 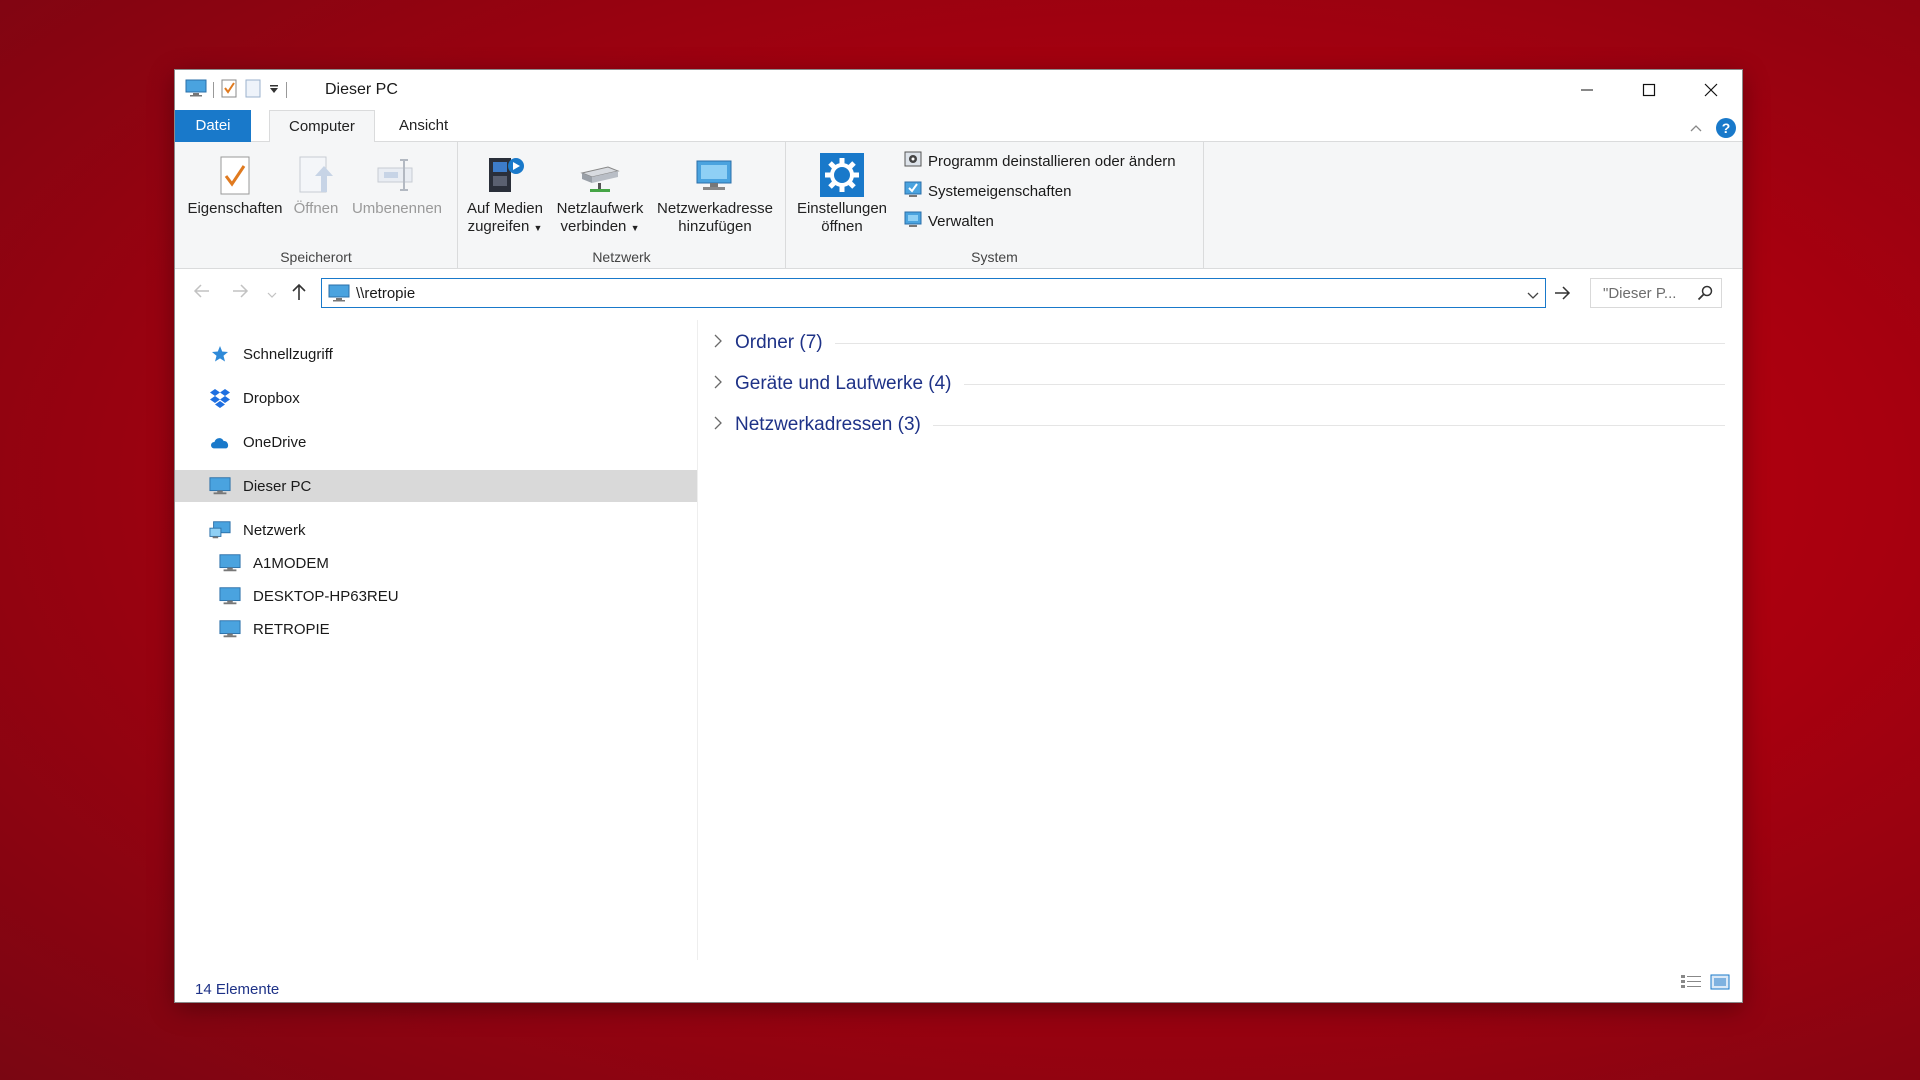 I want to click on nav-item-label: Dieser PC, so click(x=277, y=486).